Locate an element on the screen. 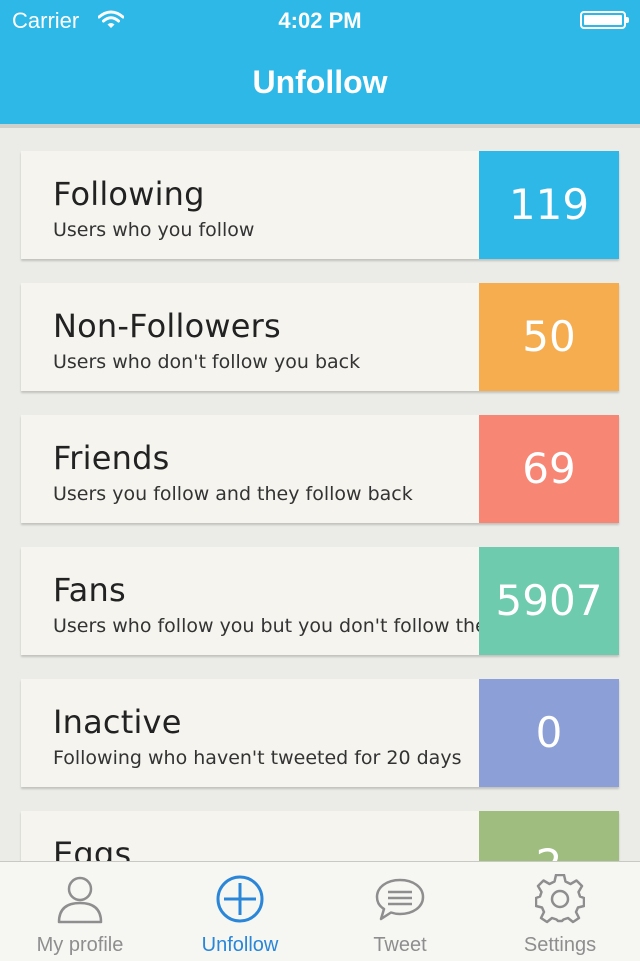 Image resolution: width=640 pixels, height=961 pixels. page-title: Unfollow is located at coordinates (320, 82).